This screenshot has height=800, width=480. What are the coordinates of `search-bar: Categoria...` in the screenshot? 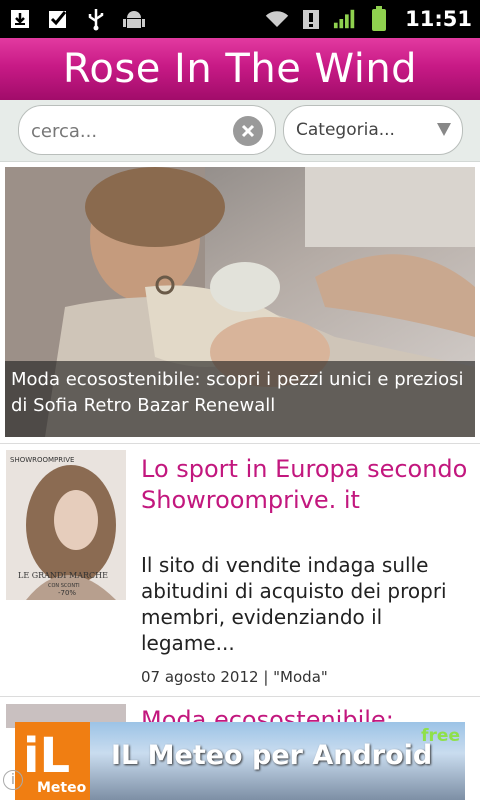 It's located at (240, 131).